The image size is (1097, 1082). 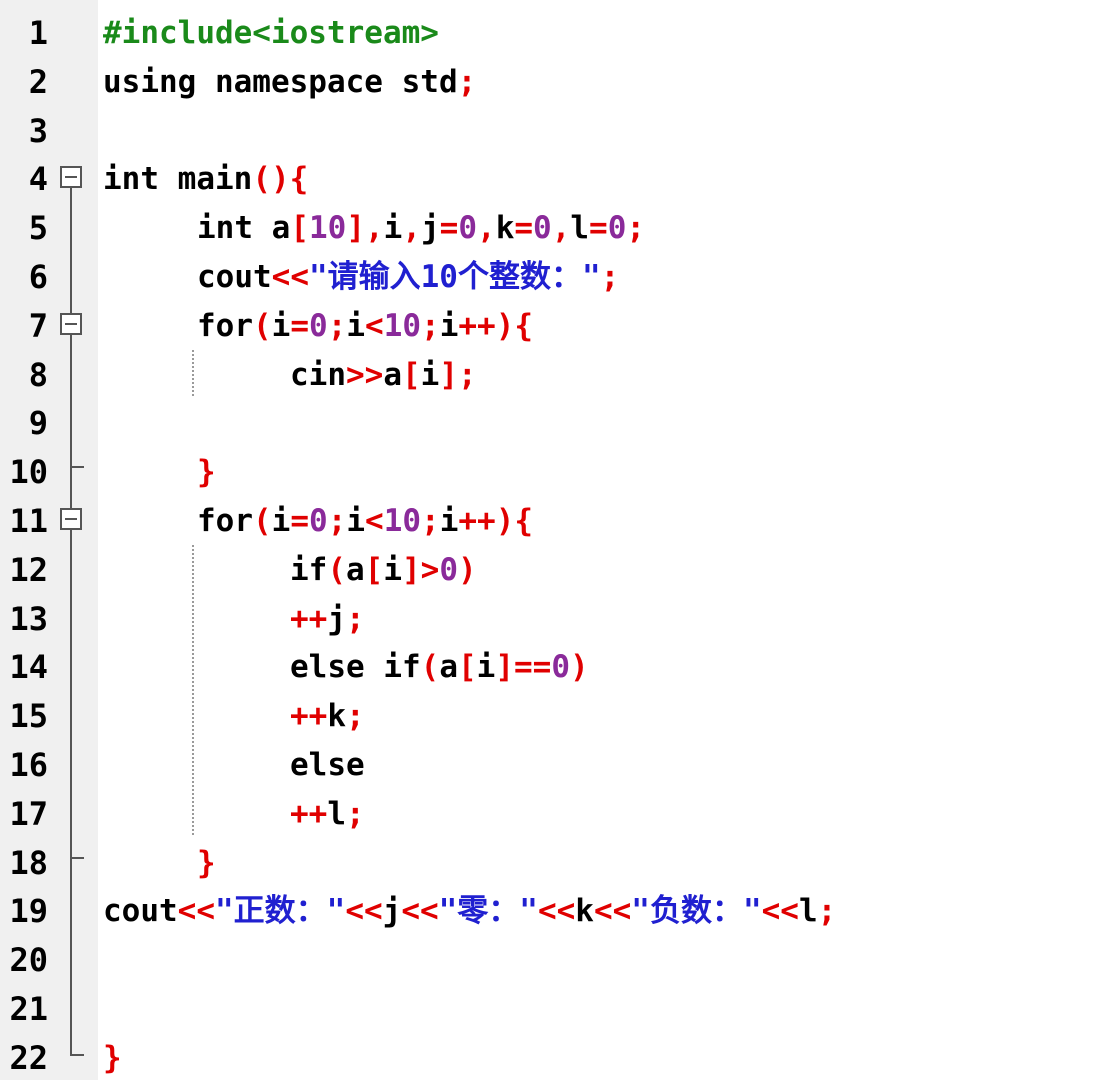 I want to click on line-code: cin>>a[i];, so click(x=290, y=375).